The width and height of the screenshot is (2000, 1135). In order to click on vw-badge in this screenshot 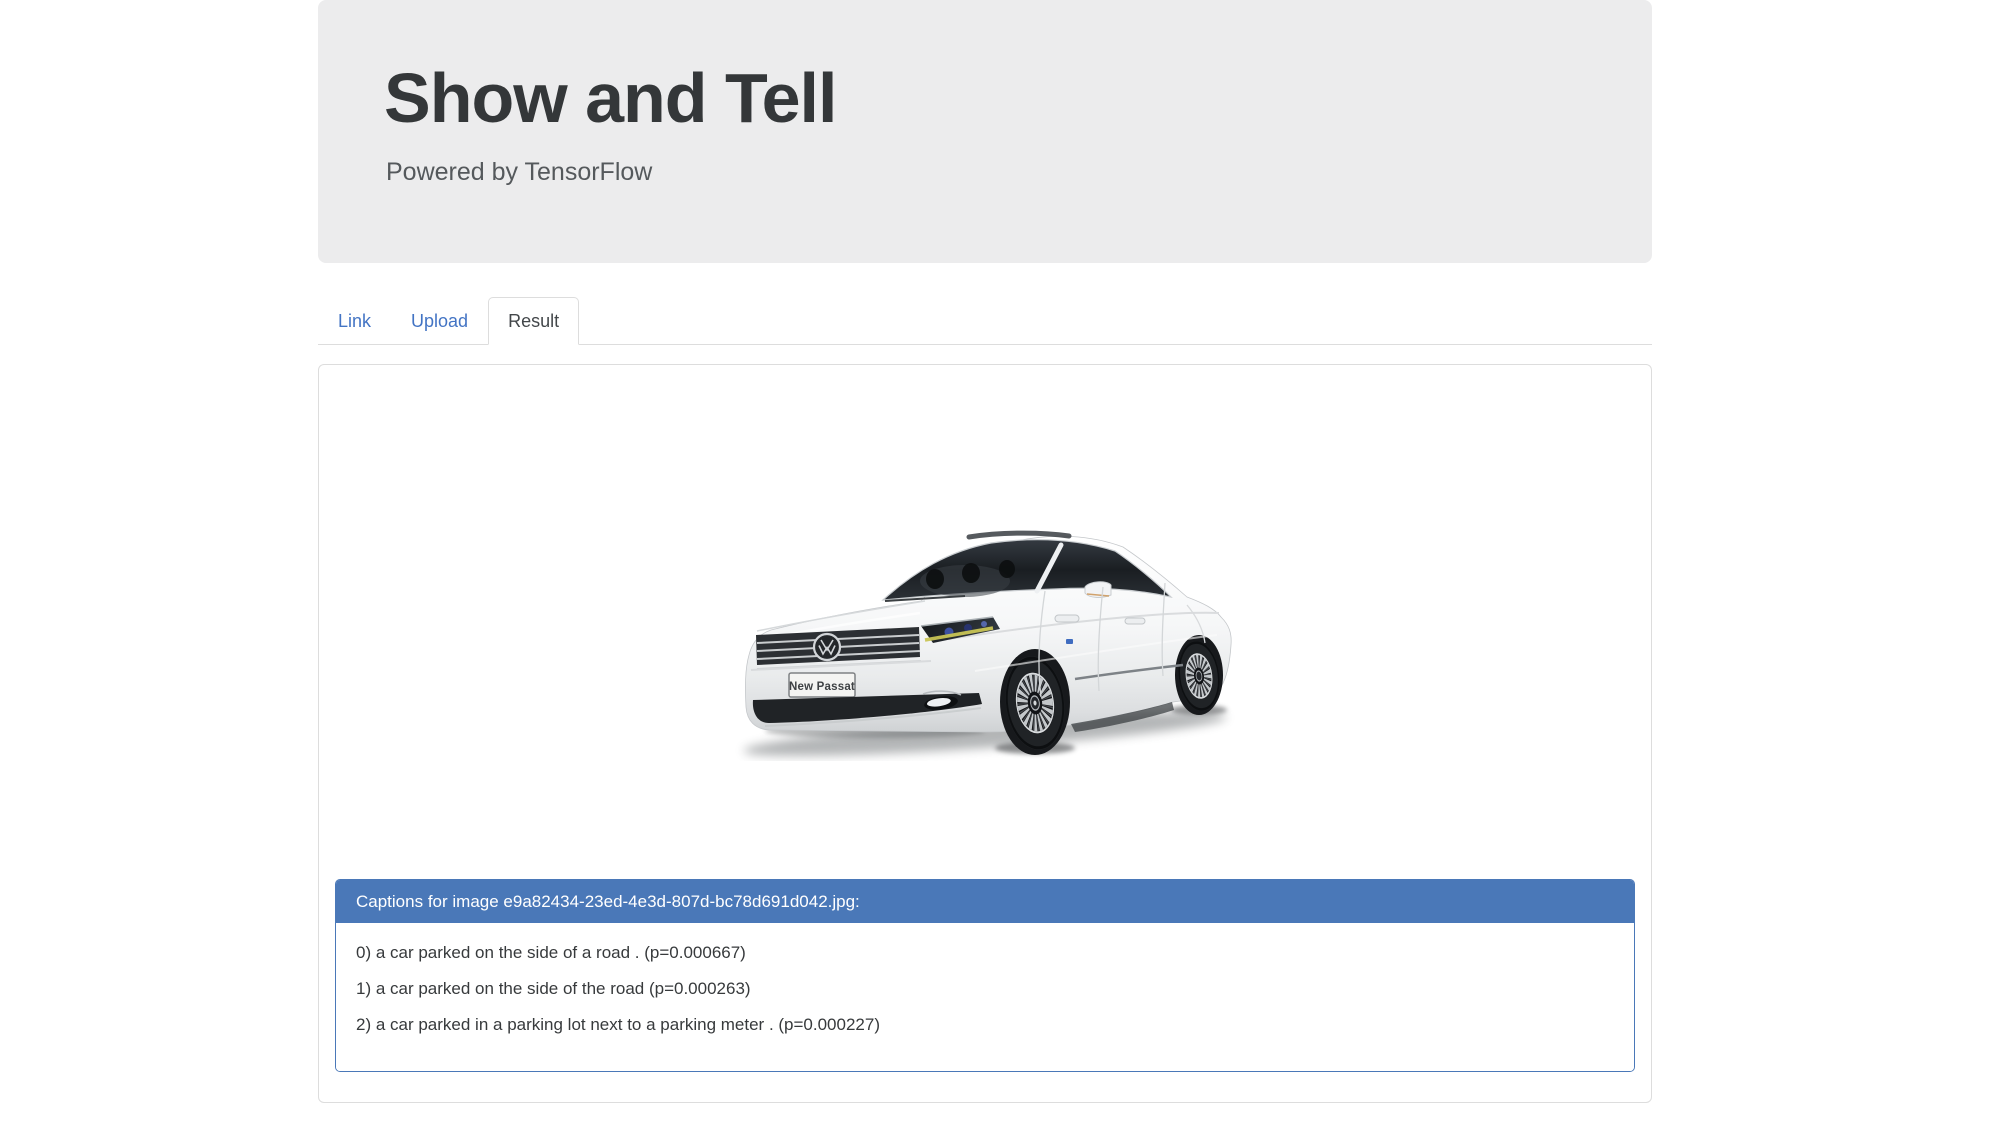, I will do `click(827, 646)`.